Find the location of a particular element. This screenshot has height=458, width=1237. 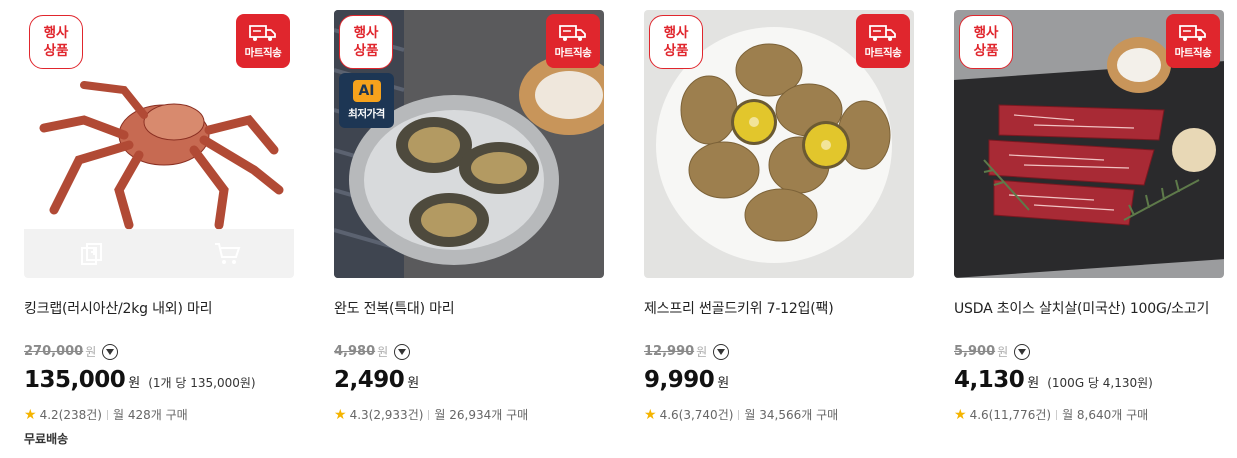

review-count: (238건) is located at coordinates (80, 414).